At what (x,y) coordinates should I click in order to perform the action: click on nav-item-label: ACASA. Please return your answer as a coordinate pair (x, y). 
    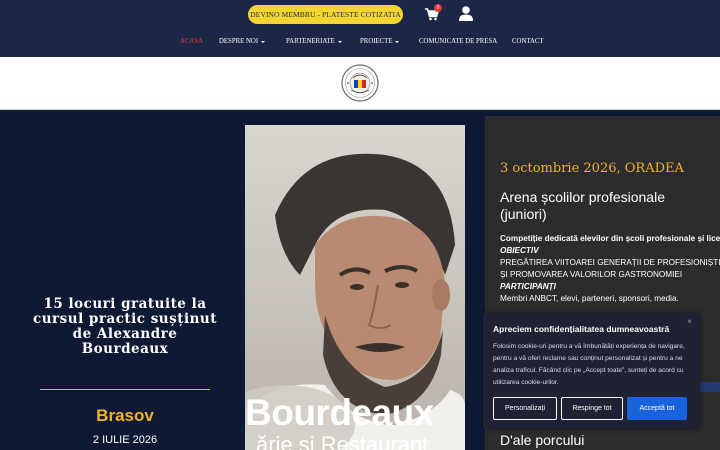
    Looking at the image, I should click on (192, 41).